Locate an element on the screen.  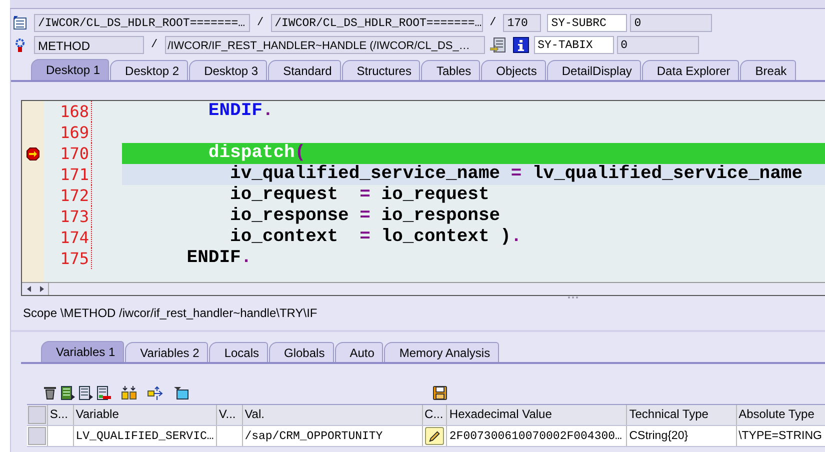
line-number: 174 is located at coordinates (68, 237).